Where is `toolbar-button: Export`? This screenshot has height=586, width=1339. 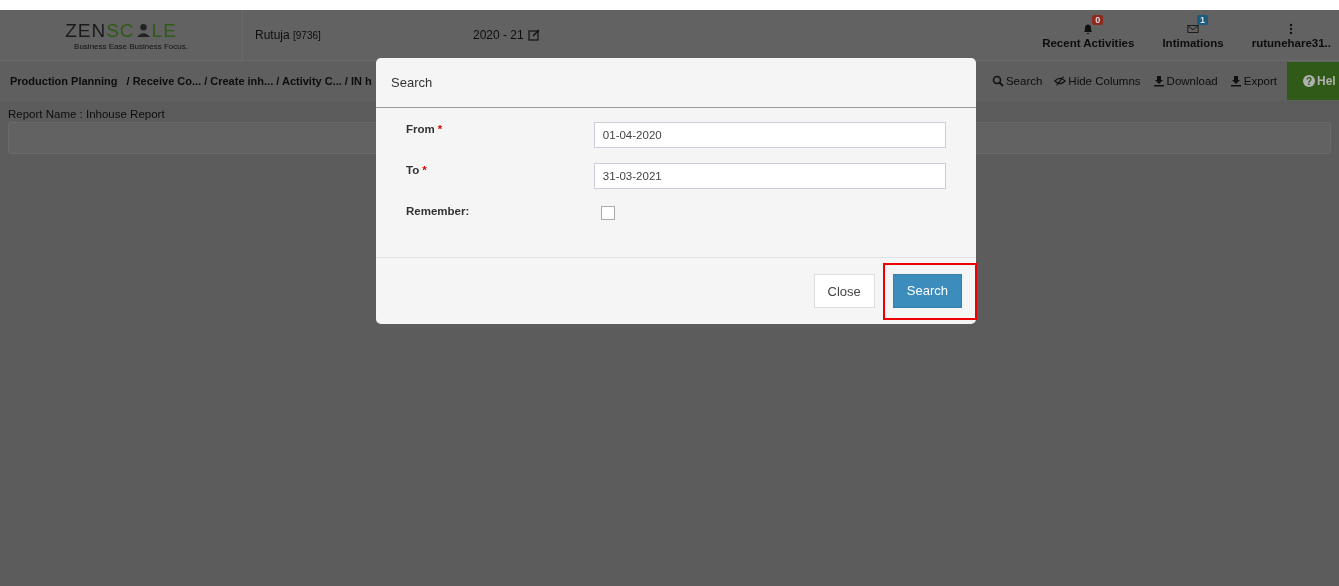
toolbar-button: Export is located at coordinates (1253, 81).